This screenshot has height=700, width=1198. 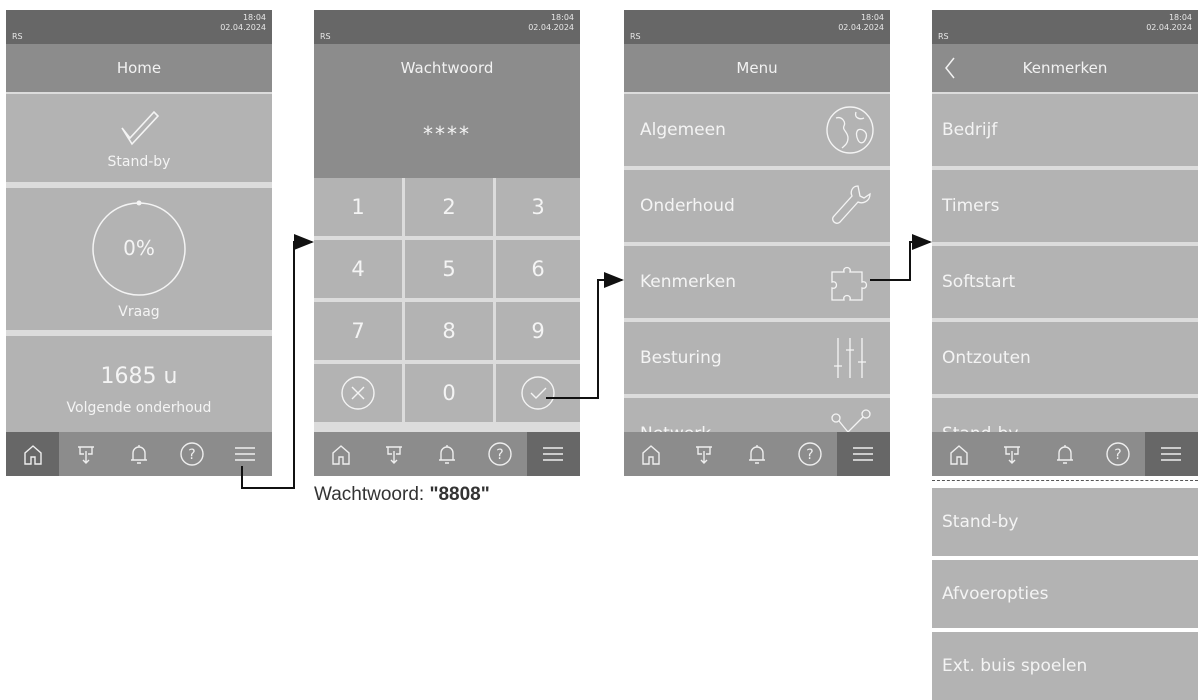 I want to click on arrow-home-to-password, so click(x=277, y=361).